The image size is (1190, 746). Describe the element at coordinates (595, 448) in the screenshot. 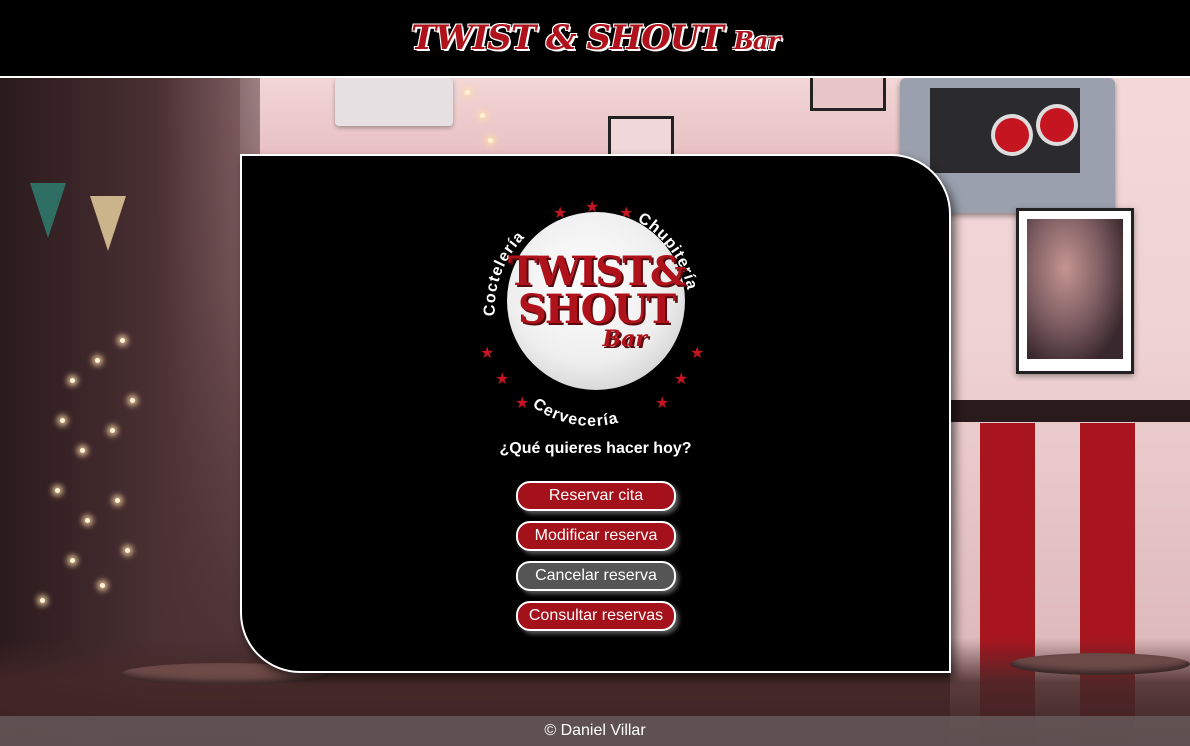

I see `prompt-question: ¿Qué quieres hacer hoy?` at that location.